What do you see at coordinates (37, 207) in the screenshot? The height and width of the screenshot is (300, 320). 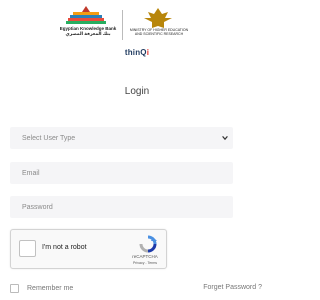 I see `password-placeholder: Password` at bounding box center [37, 207].